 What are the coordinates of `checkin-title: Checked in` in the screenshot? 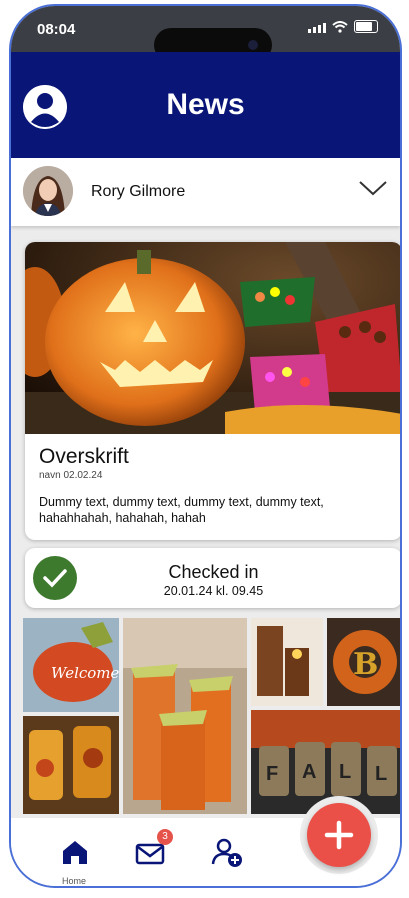 It's located at (213, 572).